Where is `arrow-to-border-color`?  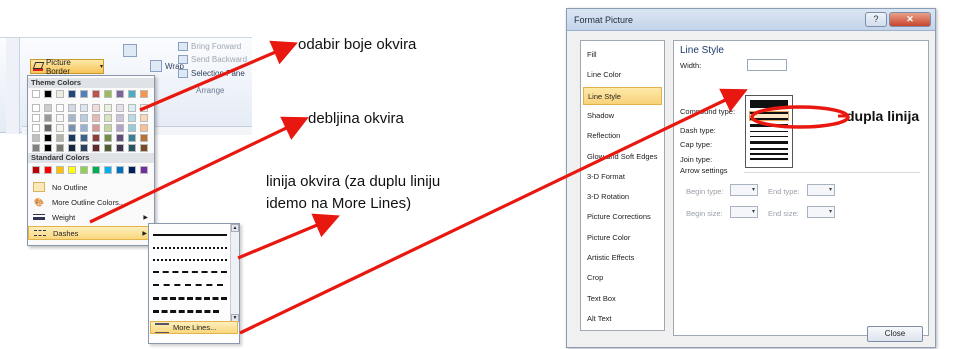 arrow-to-border-color is located at coordinates (218, 76).